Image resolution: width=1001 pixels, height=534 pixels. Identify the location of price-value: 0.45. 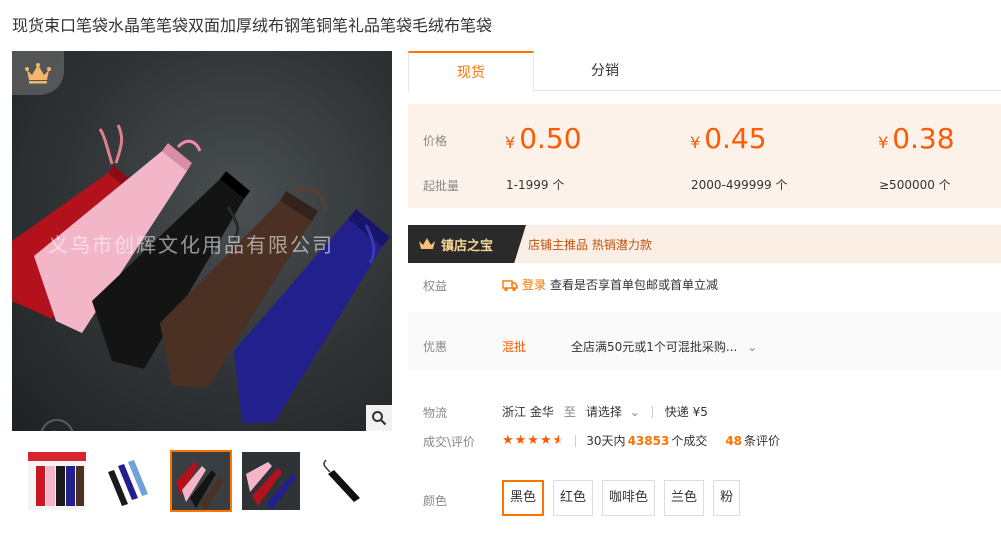
(735, 138).